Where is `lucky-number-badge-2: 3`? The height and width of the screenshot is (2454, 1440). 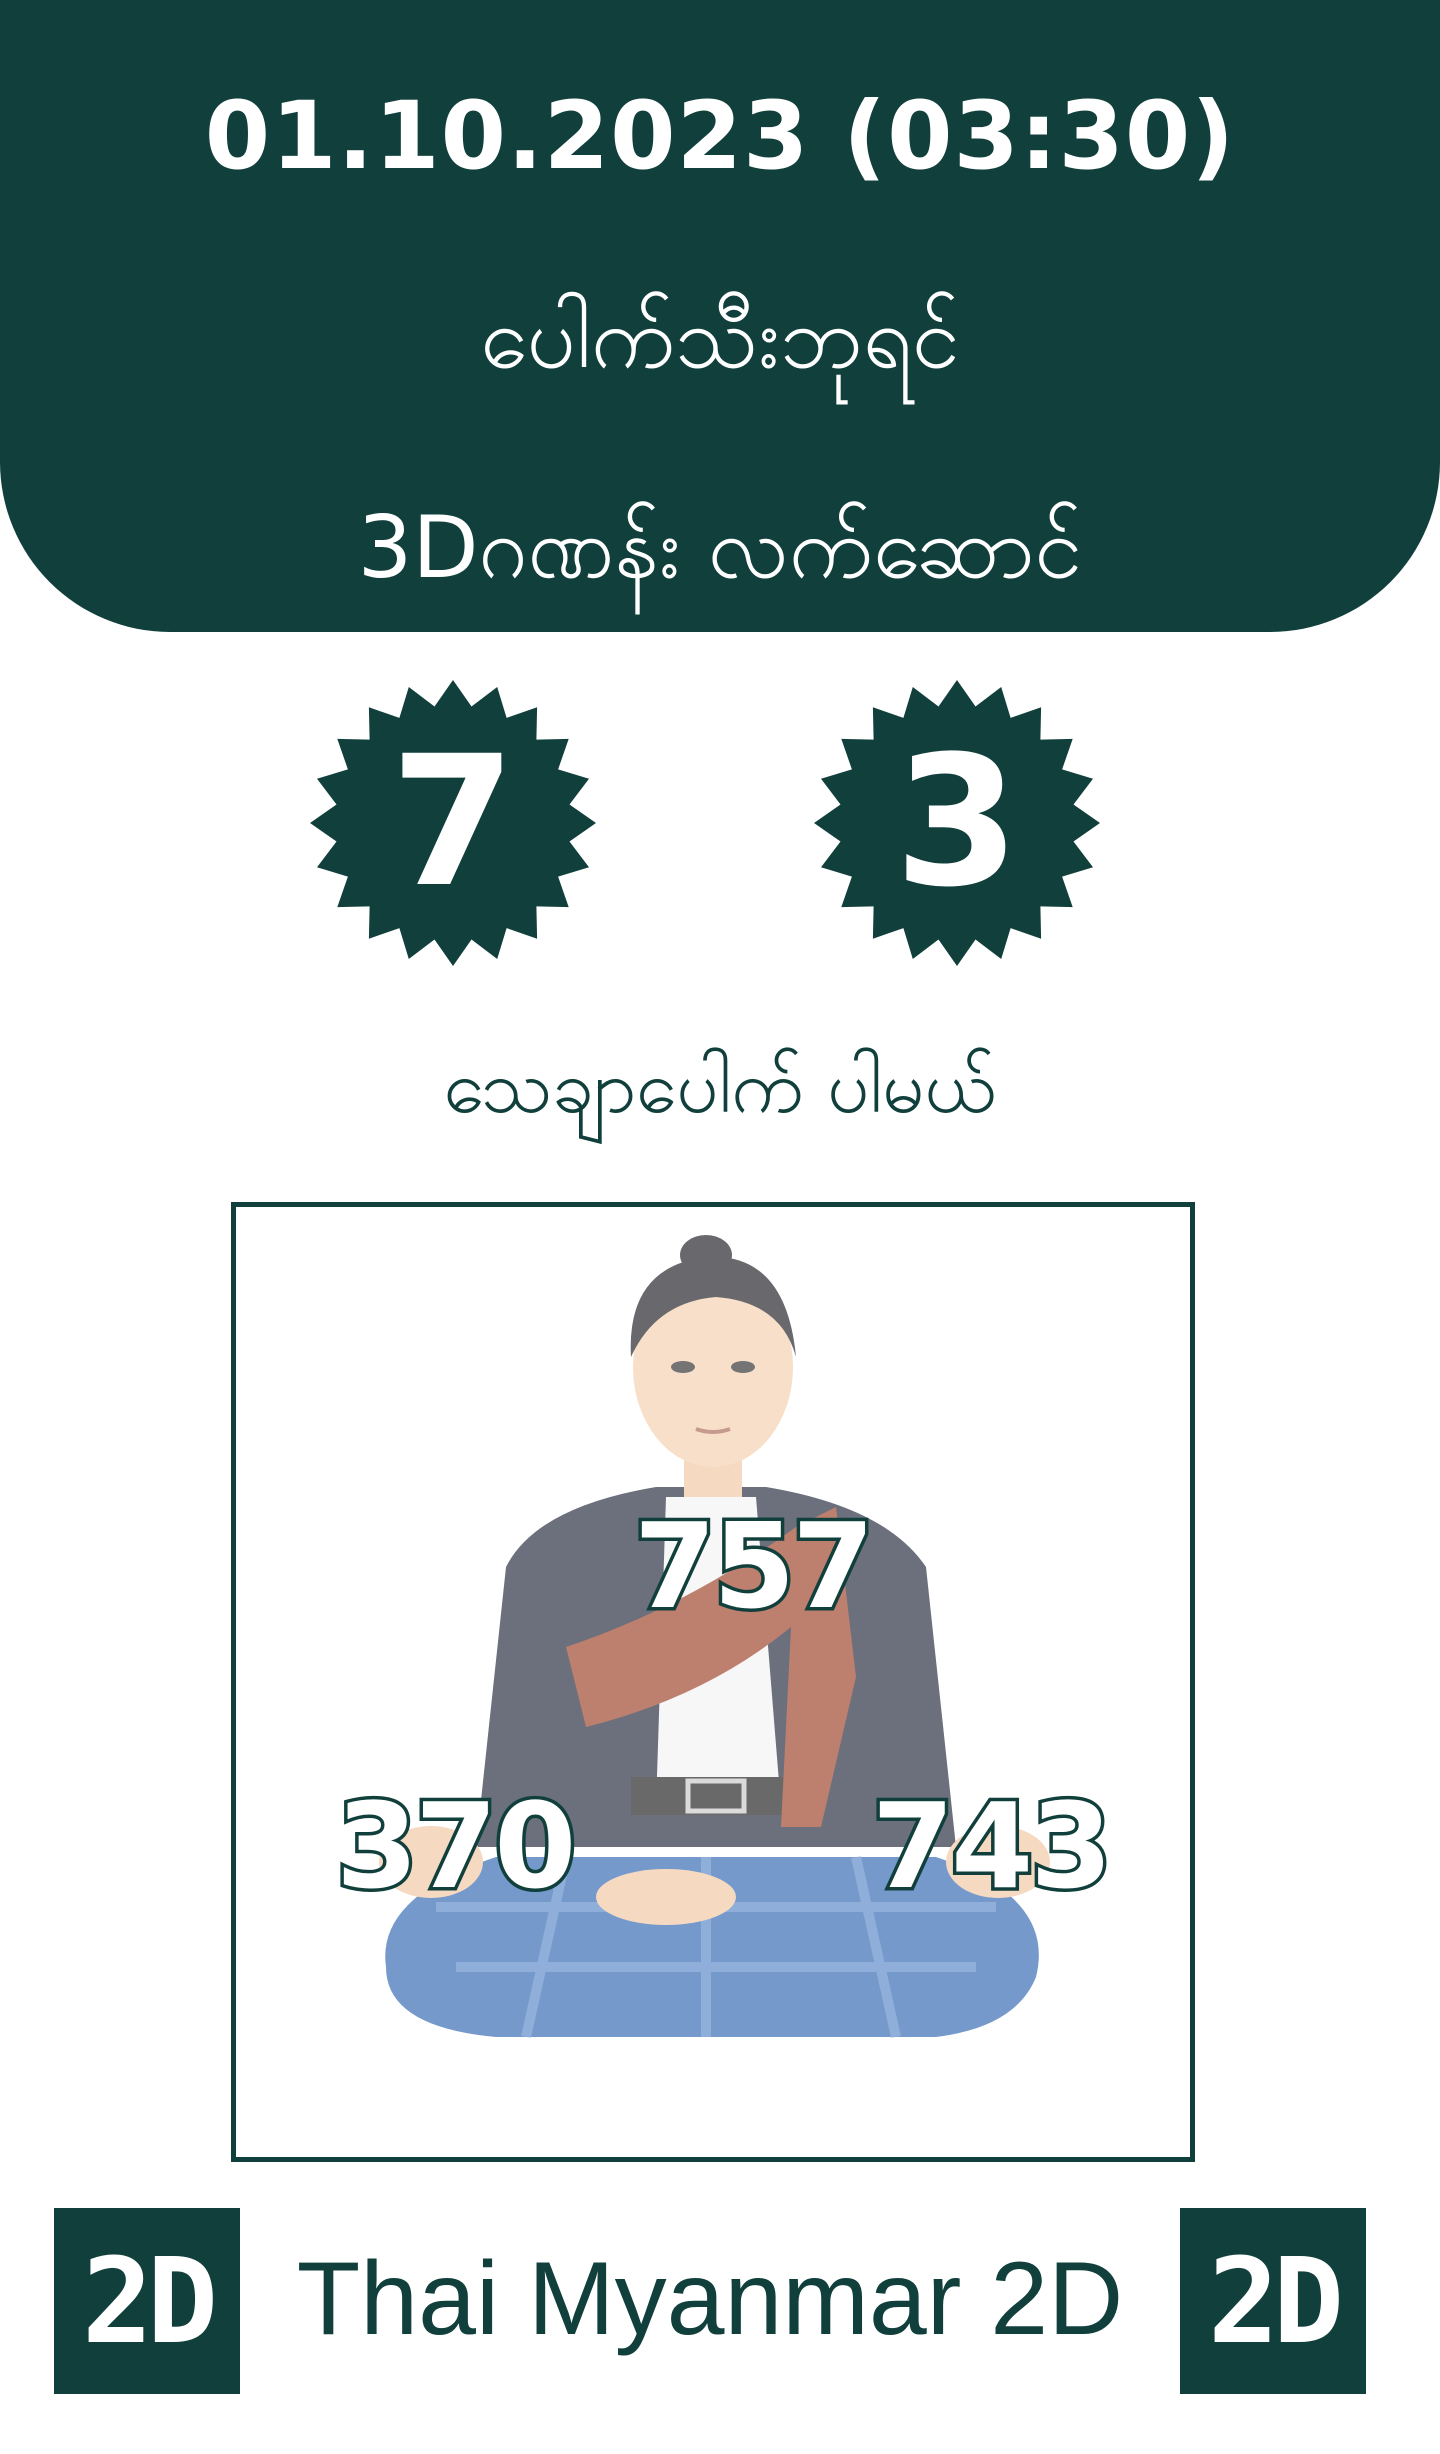 lucky-number-badge-2: 3 is located at coordinates (957, 823).